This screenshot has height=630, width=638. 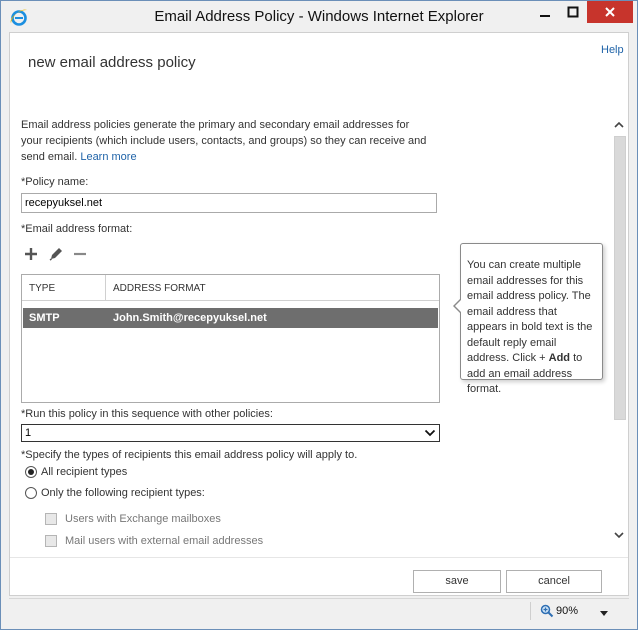 What do you see at coordinates (159, 288) in the screenshot?
I see `column-header-address-format: ADDRESS FORMAT` at bounding box center [159, 288].